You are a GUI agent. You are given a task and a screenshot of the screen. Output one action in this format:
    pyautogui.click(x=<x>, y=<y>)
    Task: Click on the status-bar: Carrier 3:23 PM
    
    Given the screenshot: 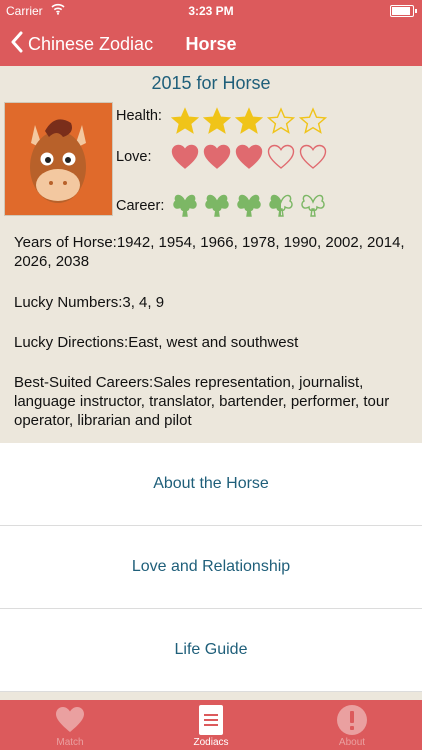 What is the action you would take?
    pyautogui.click(x=211, y=11)
    